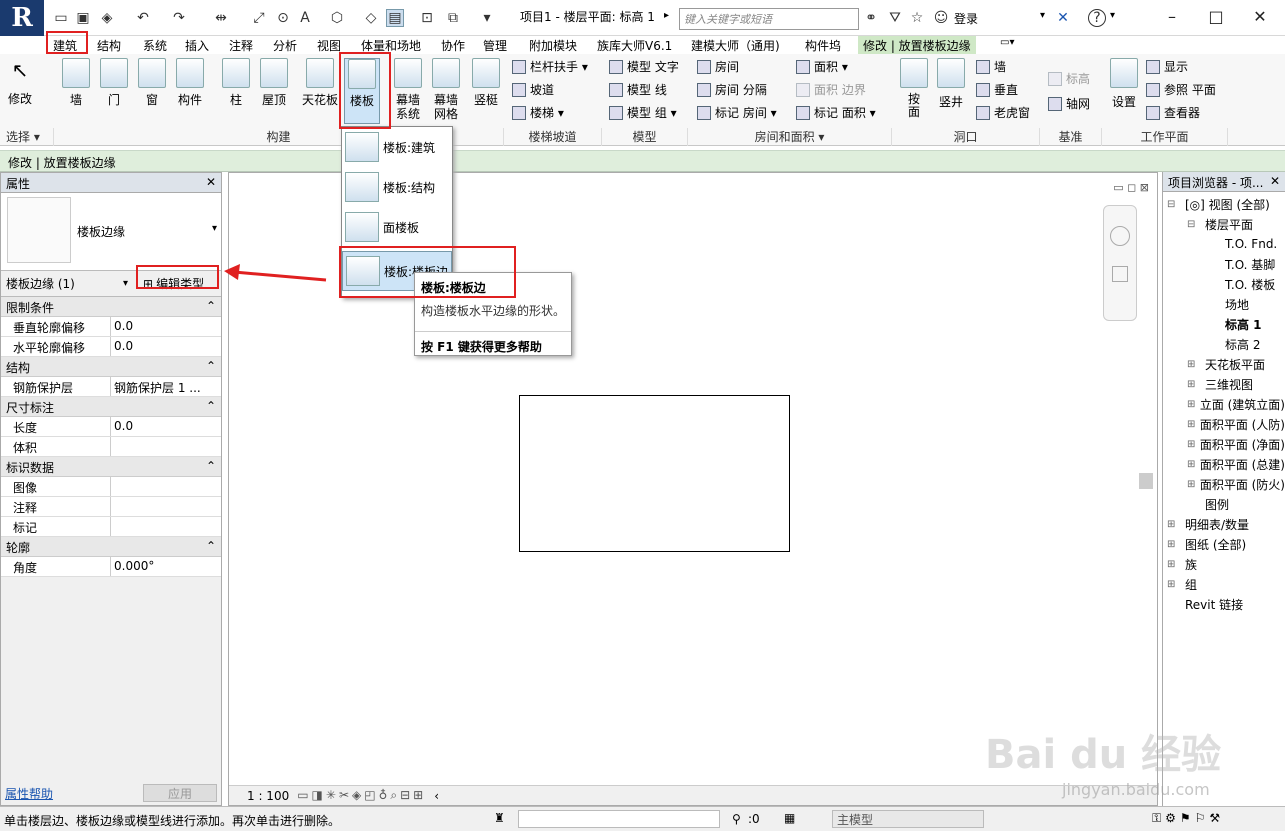 This screenshot has width=1285, height=831. Describe the element at coordinates (436, 796) in the screenshot. I see `scroll-left-icon: ‹` at that location.